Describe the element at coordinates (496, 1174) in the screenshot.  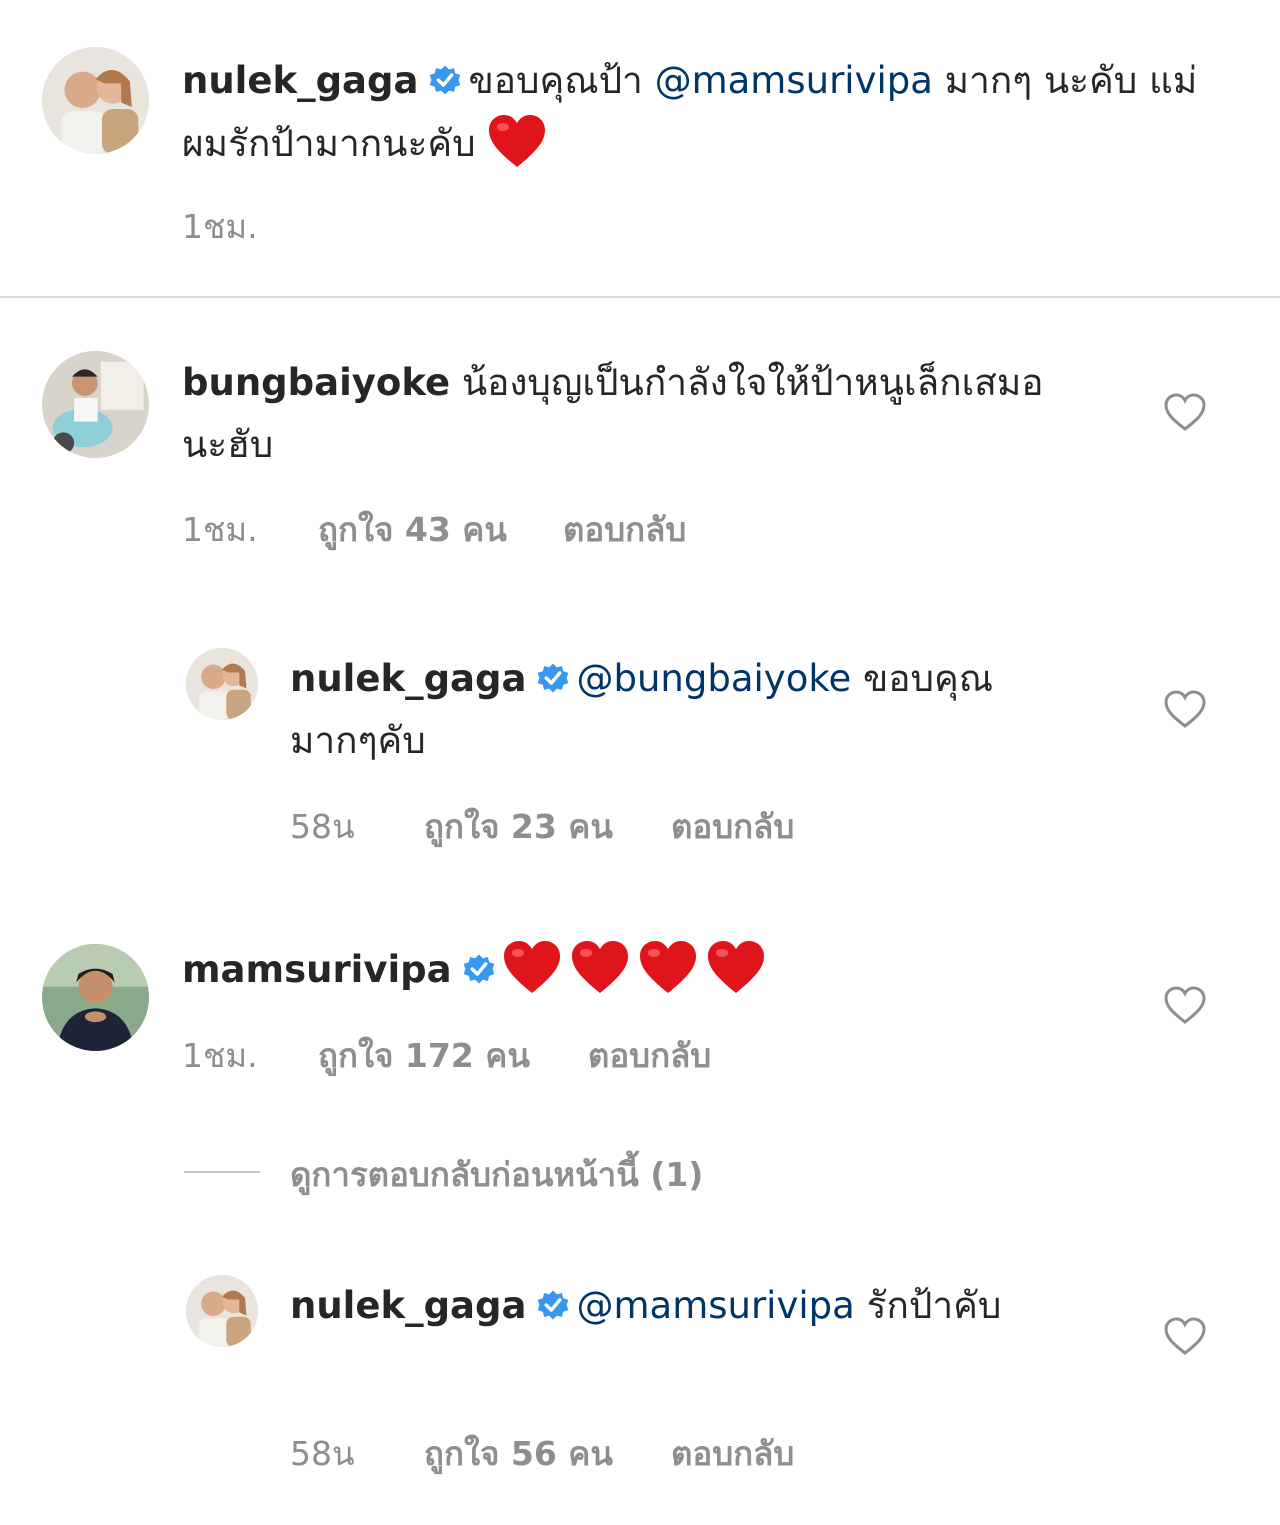
I see `view-previous-replies-button: ดูการตอบกลับก่อนหน้านี้ (1)` at that location.